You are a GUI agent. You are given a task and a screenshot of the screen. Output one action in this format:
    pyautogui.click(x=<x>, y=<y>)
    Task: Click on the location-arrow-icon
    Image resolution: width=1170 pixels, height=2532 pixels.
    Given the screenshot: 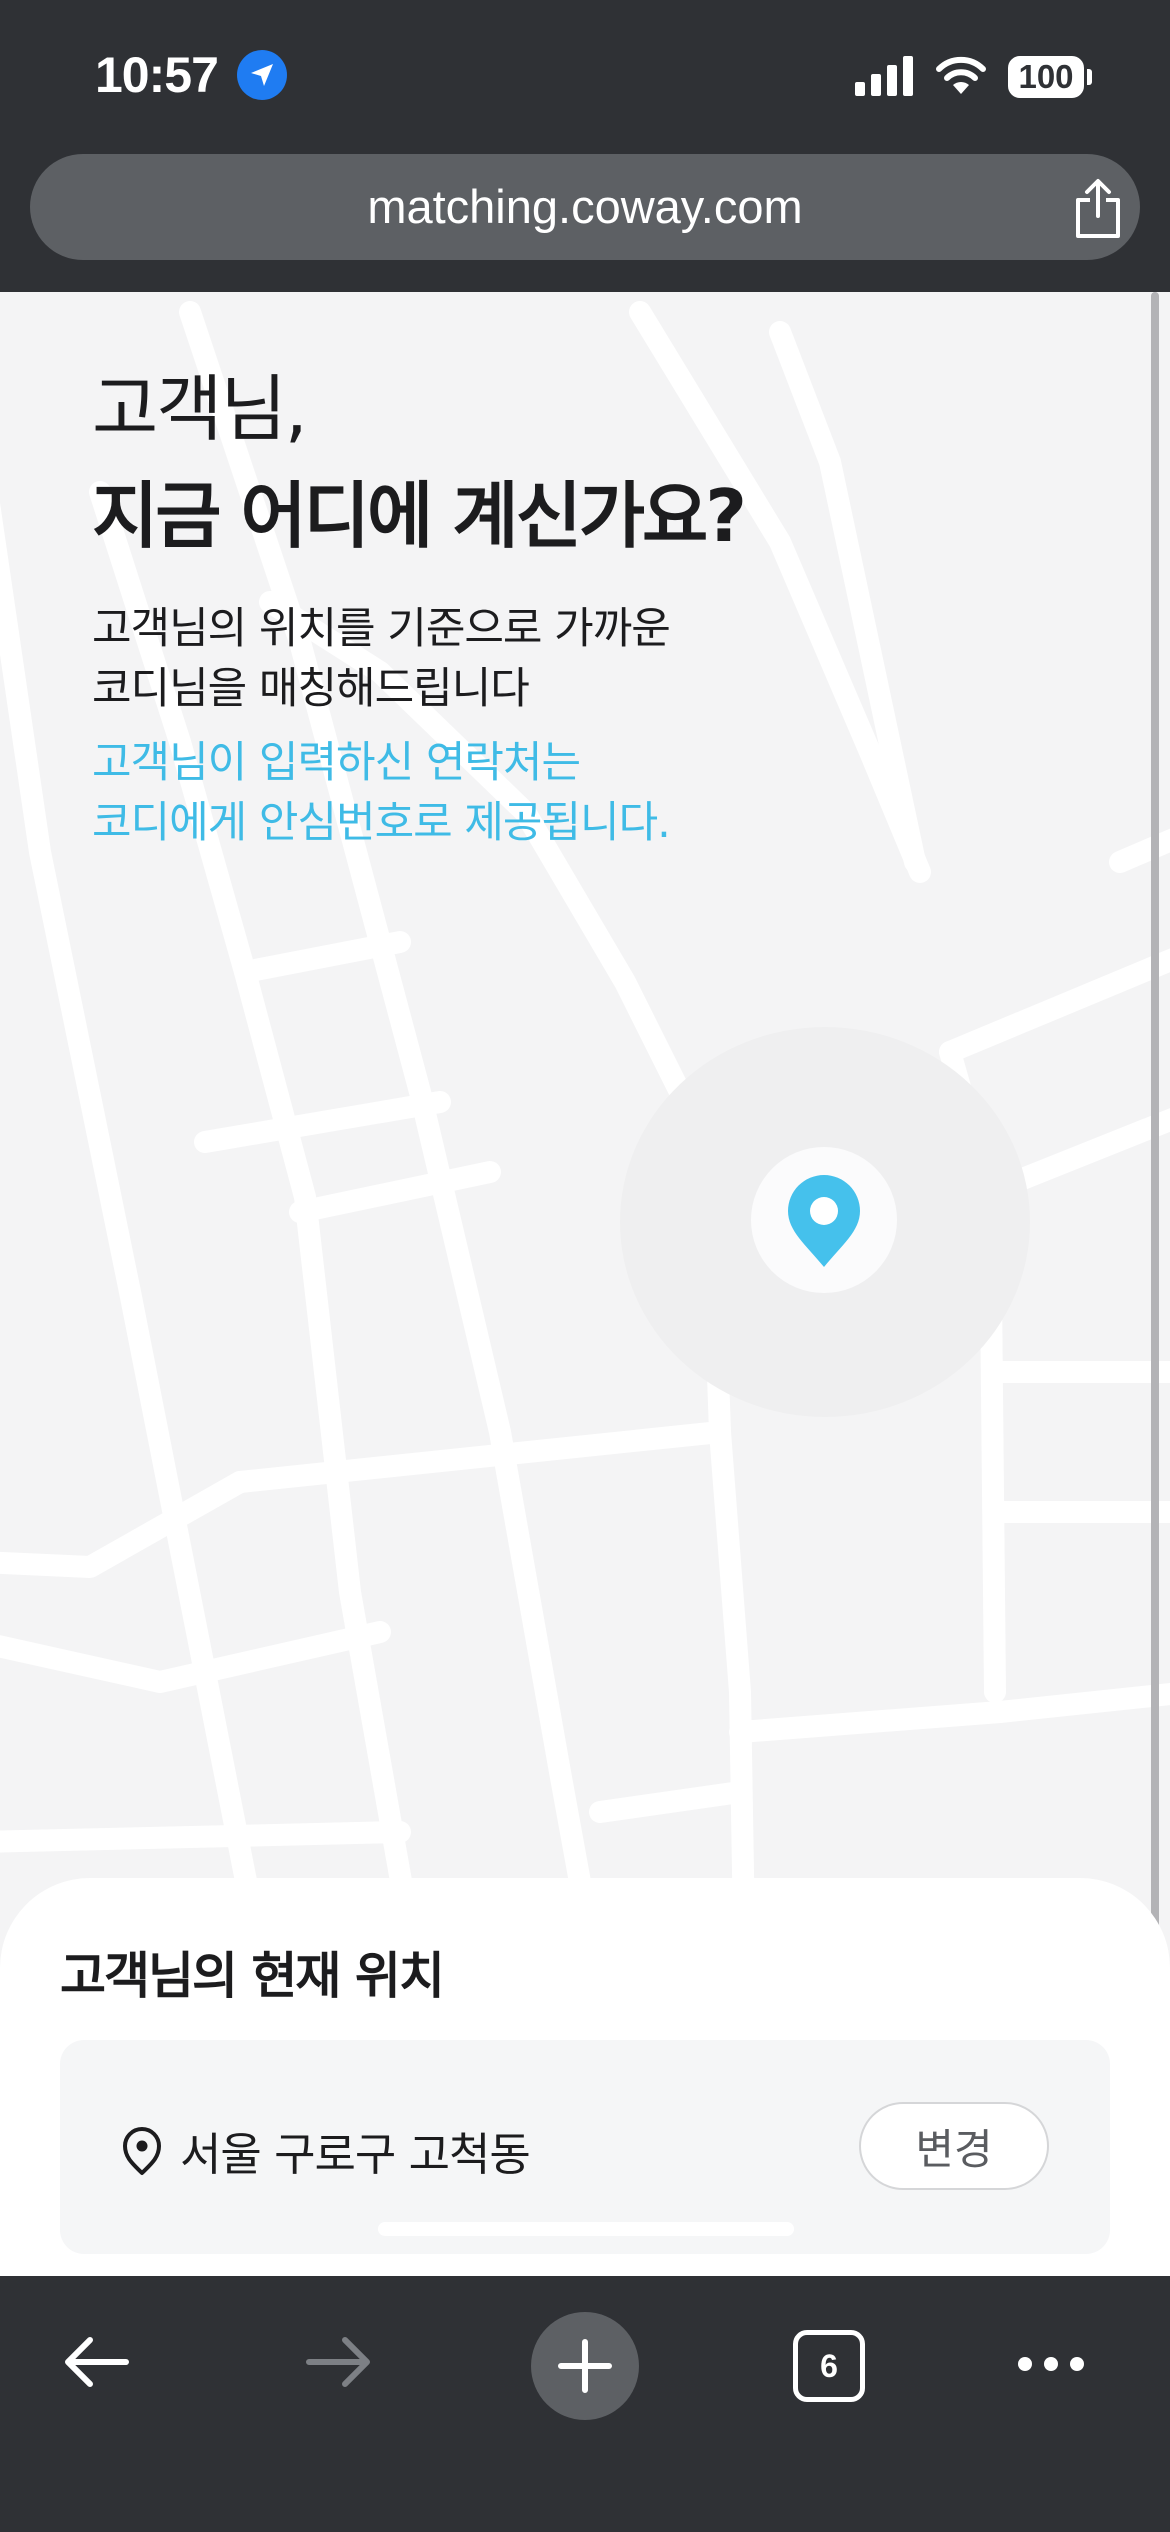 What is the action you would take?
    pyautogui.click(x=262, y=75)
    